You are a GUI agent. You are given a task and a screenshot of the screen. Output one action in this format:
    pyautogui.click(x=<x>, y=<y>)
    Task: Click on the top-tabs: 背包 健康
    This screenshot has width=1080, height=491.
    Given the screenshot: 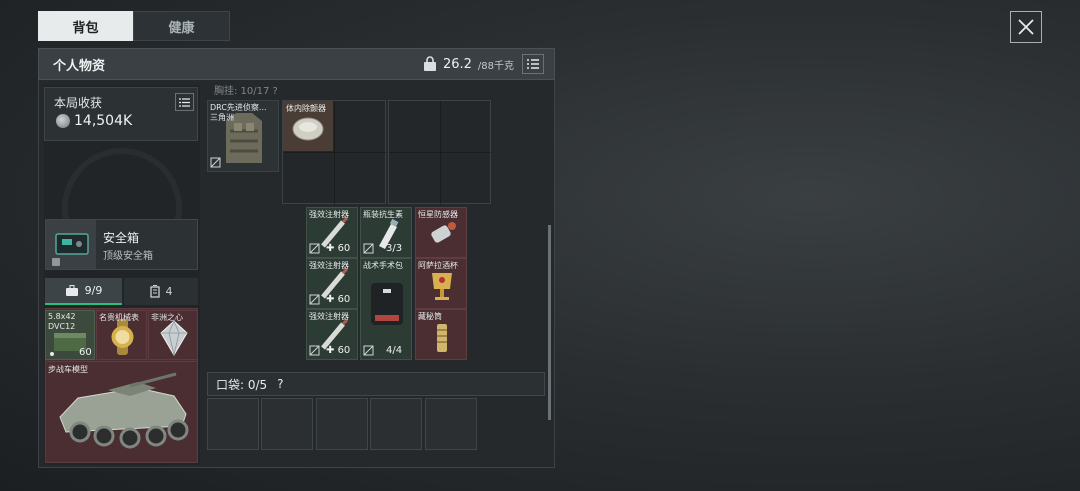 What is the action you would take?
    pyautogui.click(x=134, y=26)
    